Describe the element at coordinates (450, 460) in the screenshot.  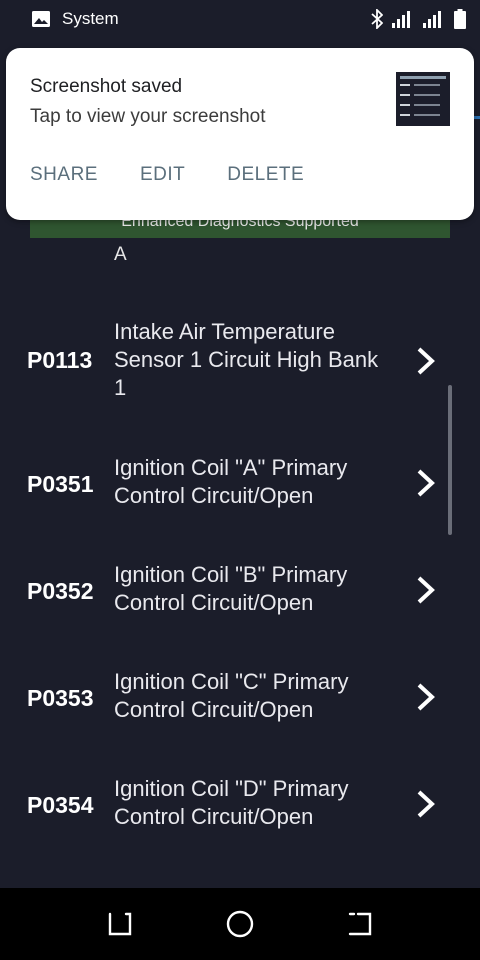
I see `scrollbar` at that location.